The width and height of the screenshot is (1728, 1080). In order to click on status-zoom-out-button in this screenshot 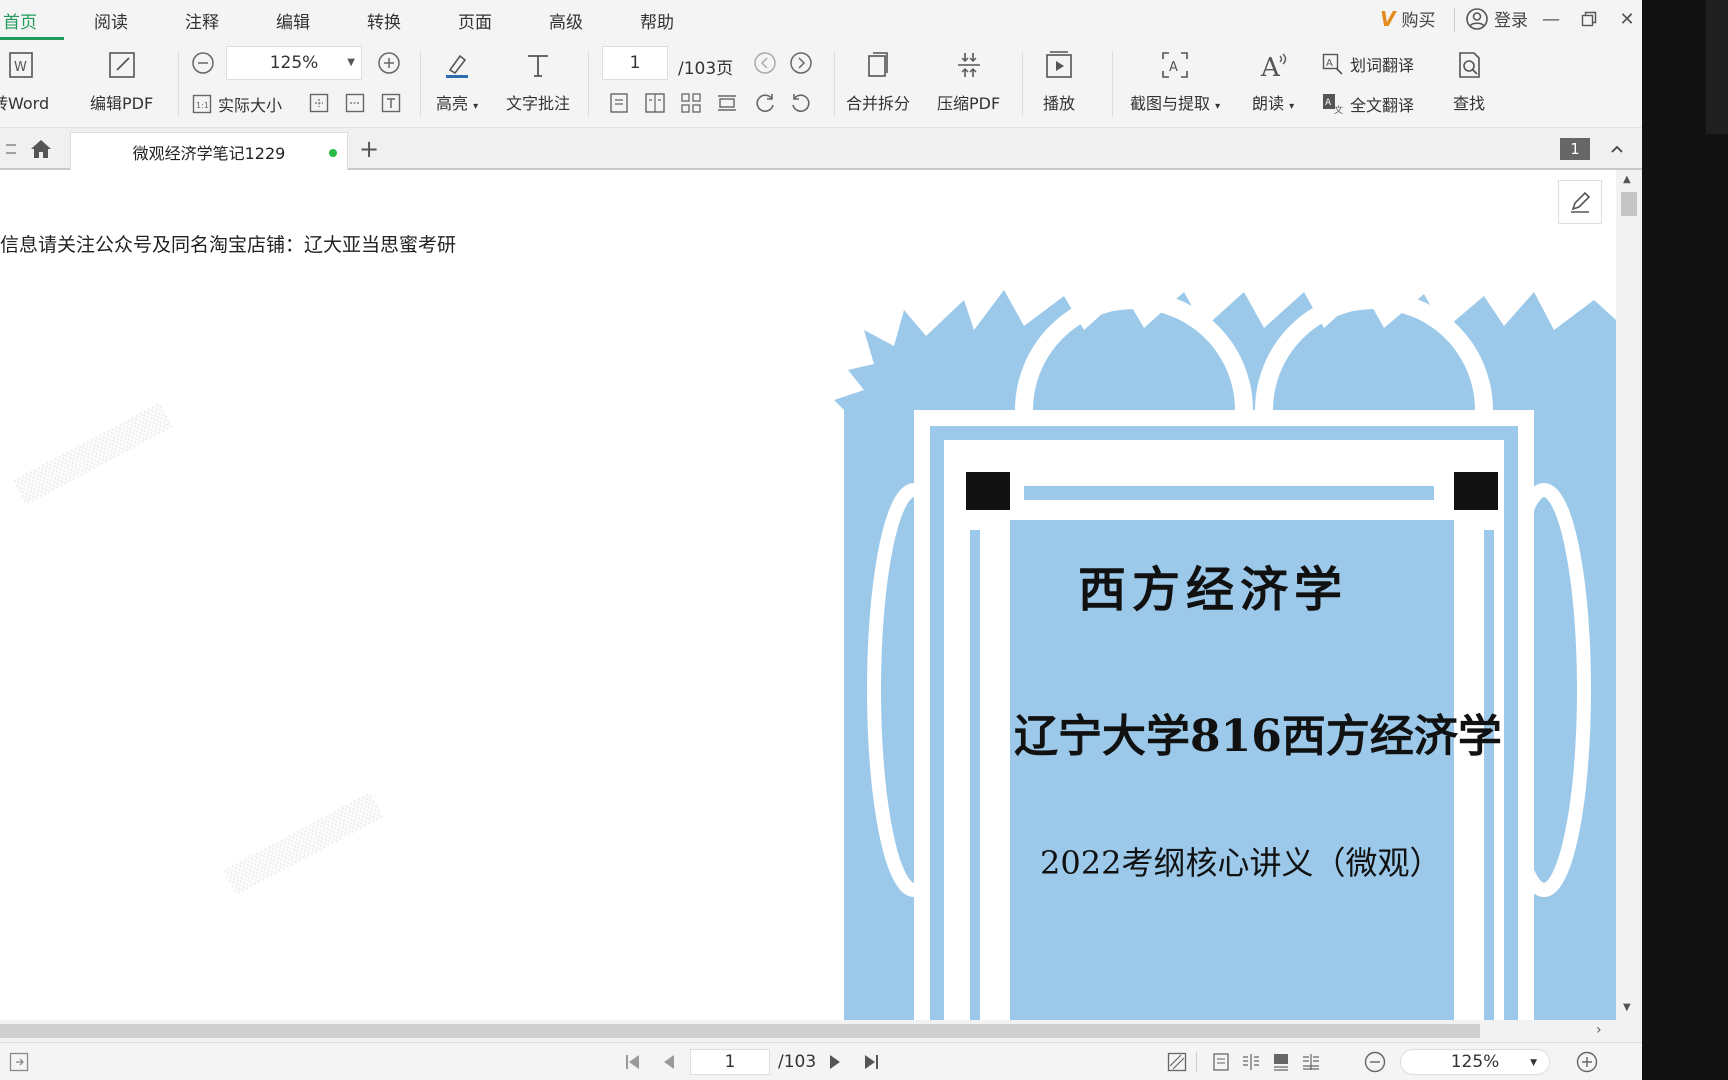, I will do `click(1375, 1062)`.